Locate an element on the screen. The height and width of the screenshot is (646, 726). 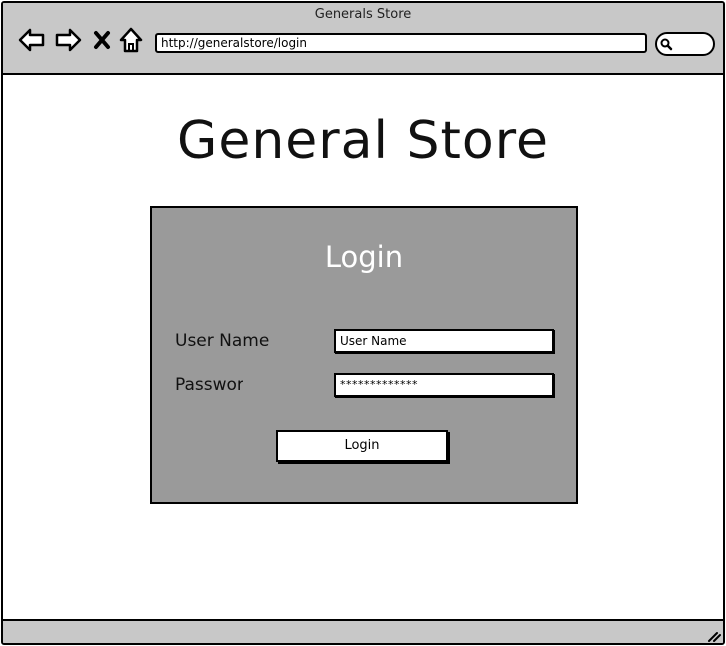
back-arrow-icon is located at coordinates (32, 40).